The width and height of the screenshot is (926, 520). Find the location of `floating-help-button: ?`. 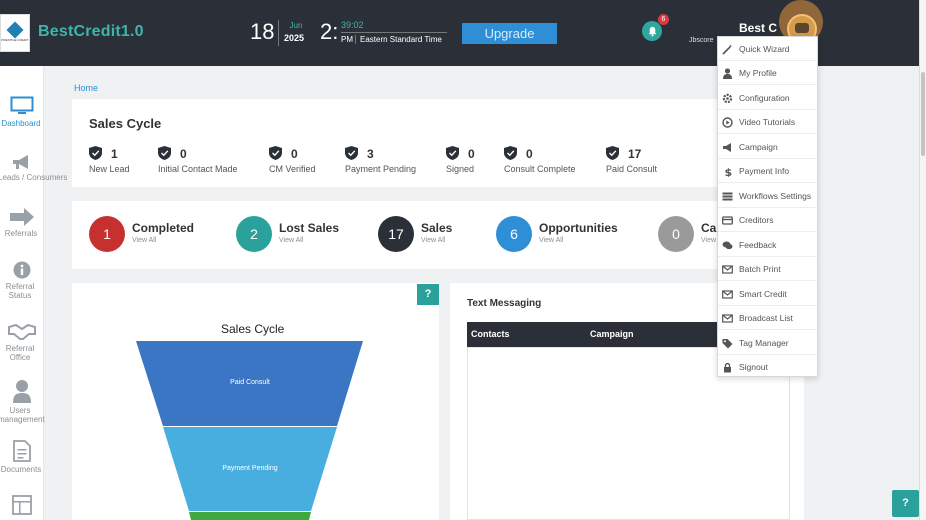

floating-help-button: ? is located at coordinates (905, 503).